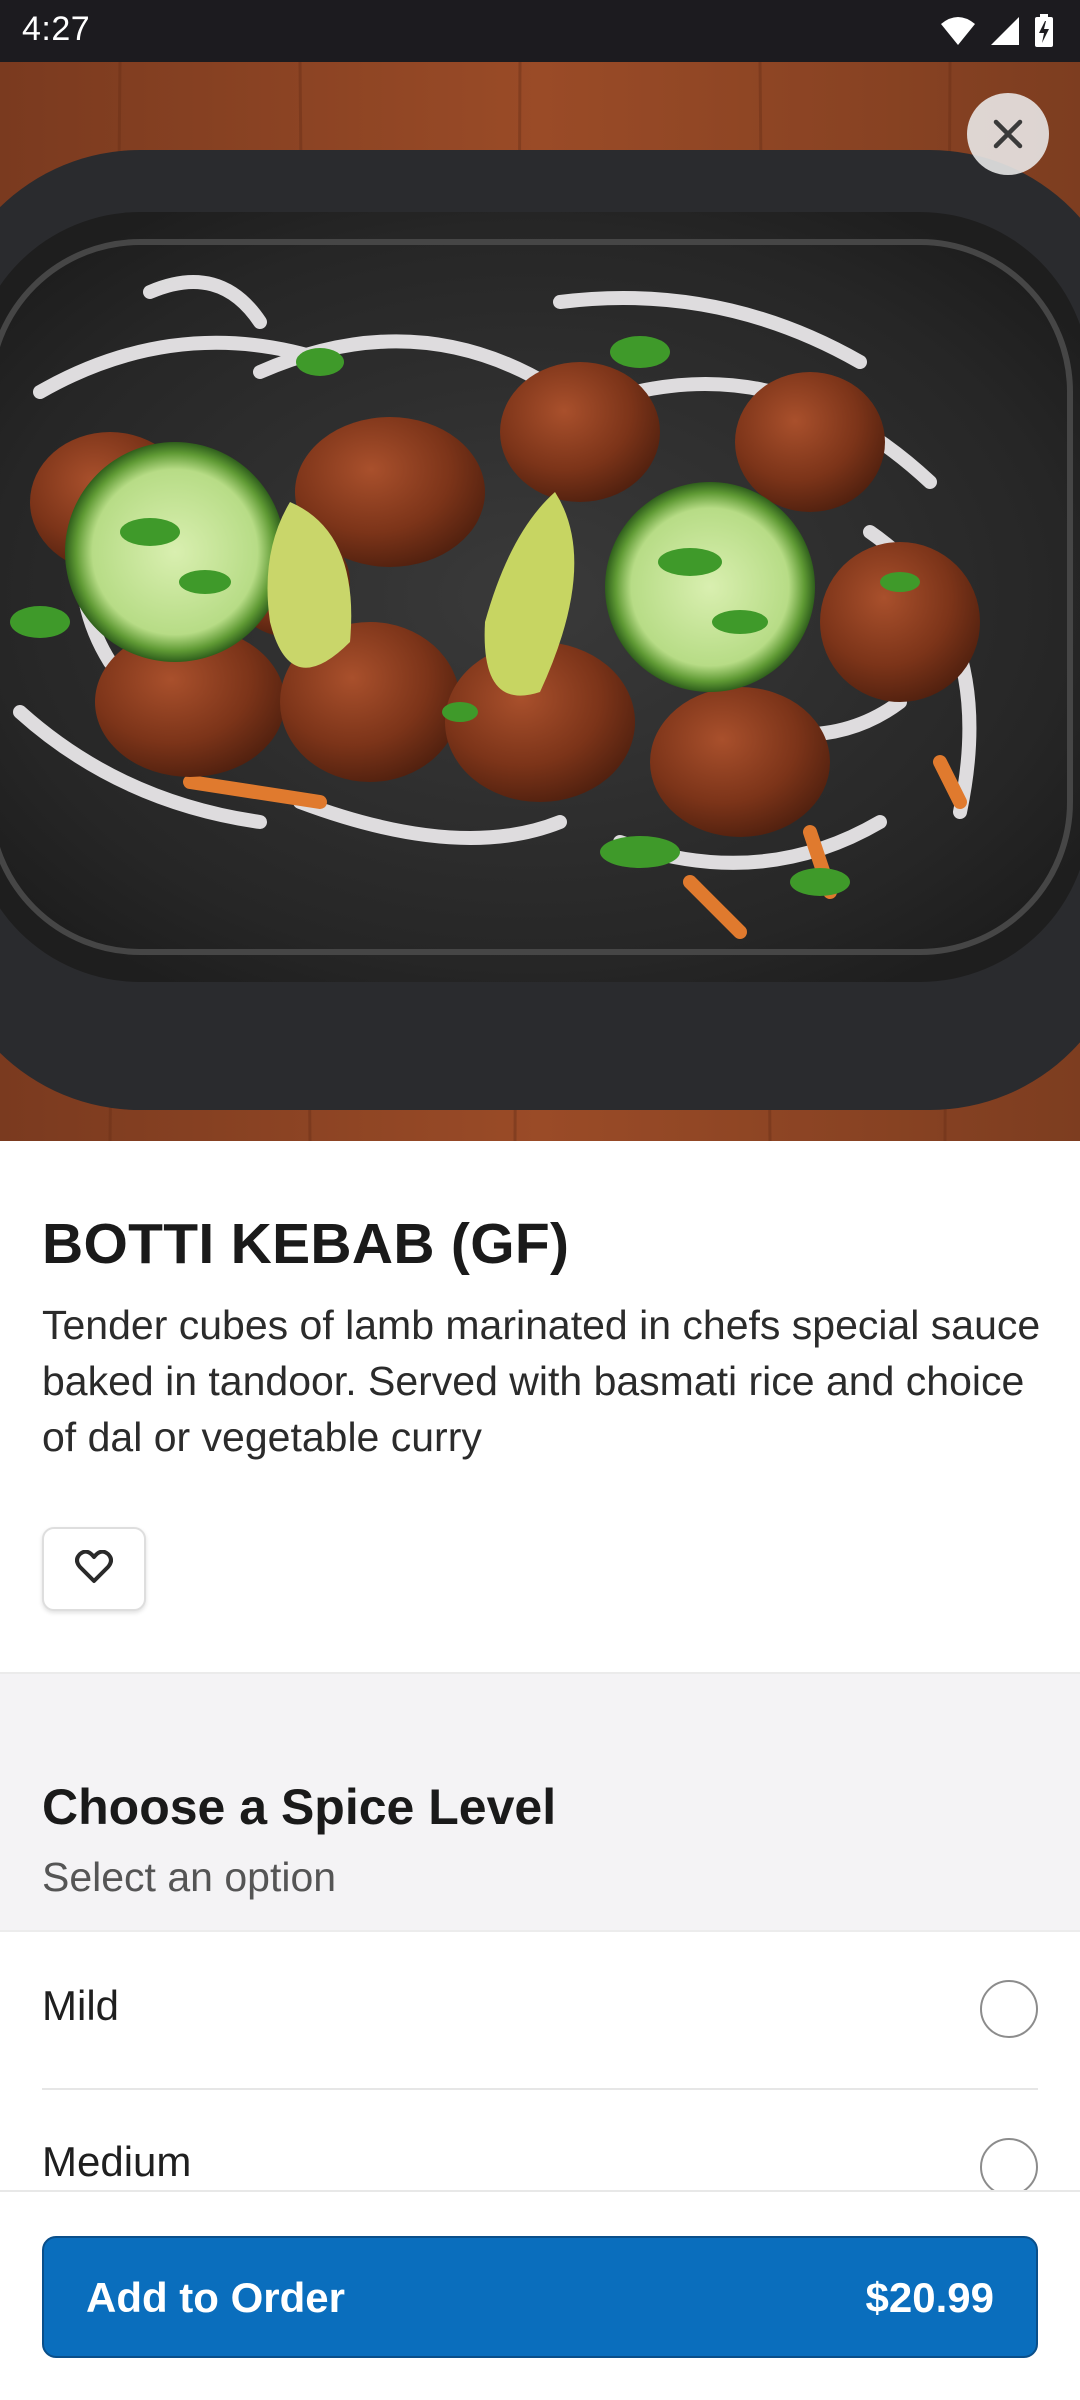  What do you see at coordinates (540, 31) in the screenshot?
I see `status-bar: 4:27` at bounding box center [540, 31].